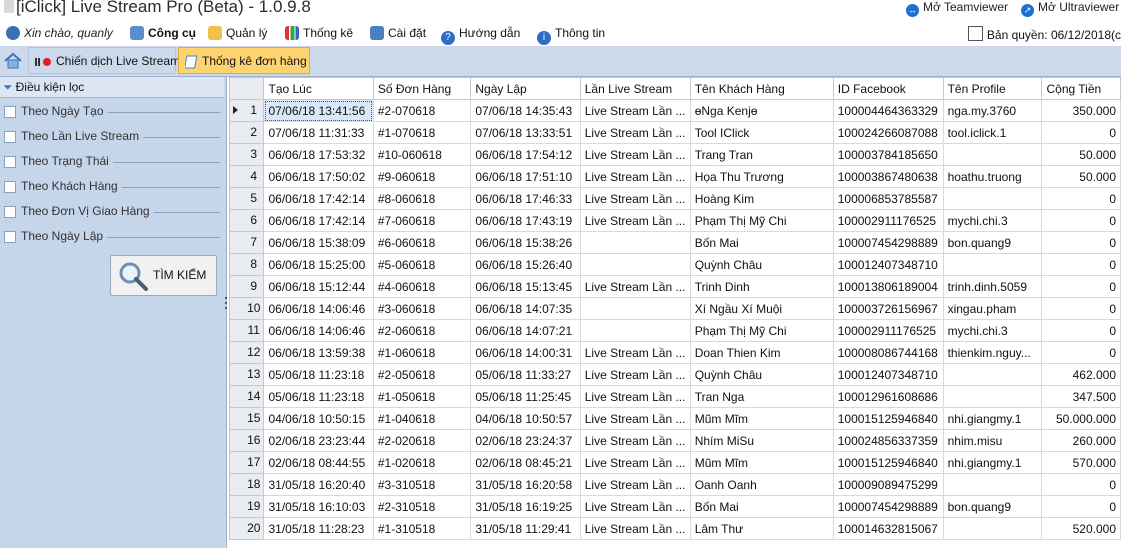  I want to click on row-header: 10, so click(247, 308).